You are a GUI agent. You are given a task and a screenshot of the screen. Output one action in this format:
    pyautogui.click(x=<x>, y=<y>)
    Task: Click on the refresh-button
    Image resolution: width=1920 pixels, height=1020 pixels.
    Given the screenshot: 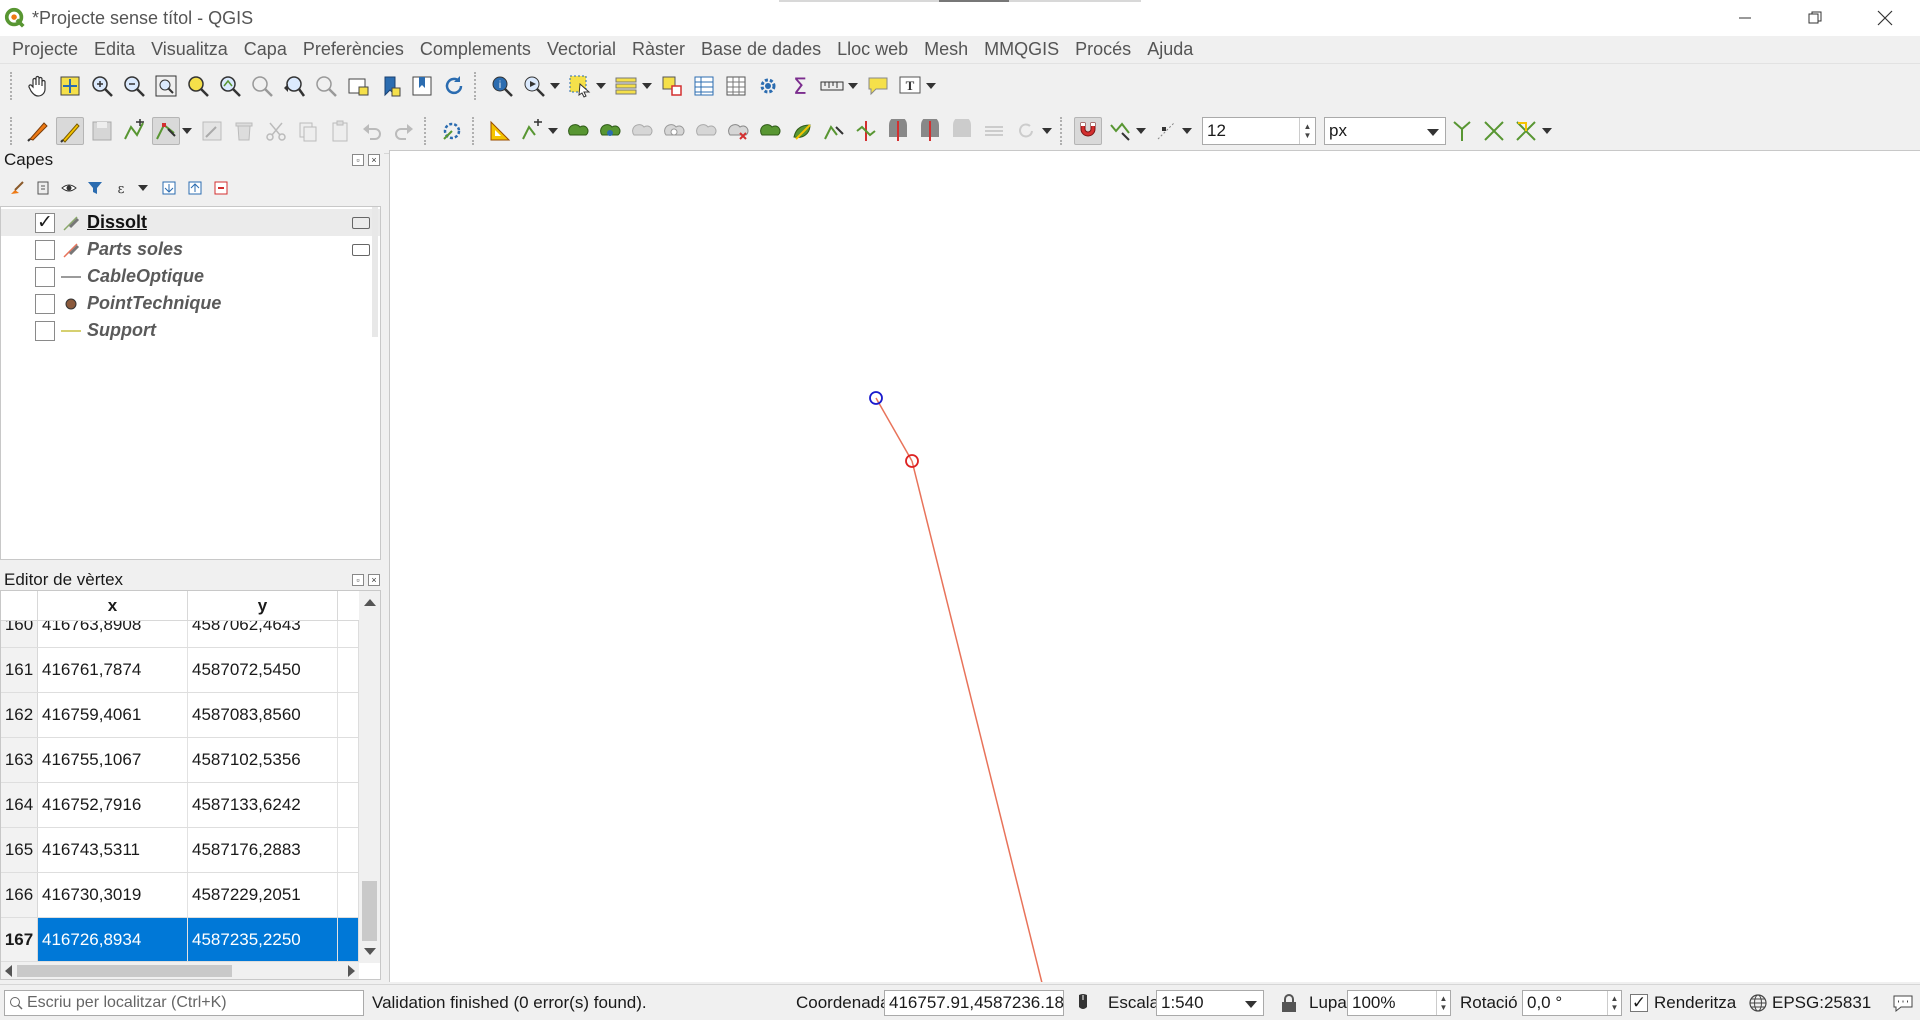 What is the action you would take?
    pyautogui.click(x=454, y=86)
    